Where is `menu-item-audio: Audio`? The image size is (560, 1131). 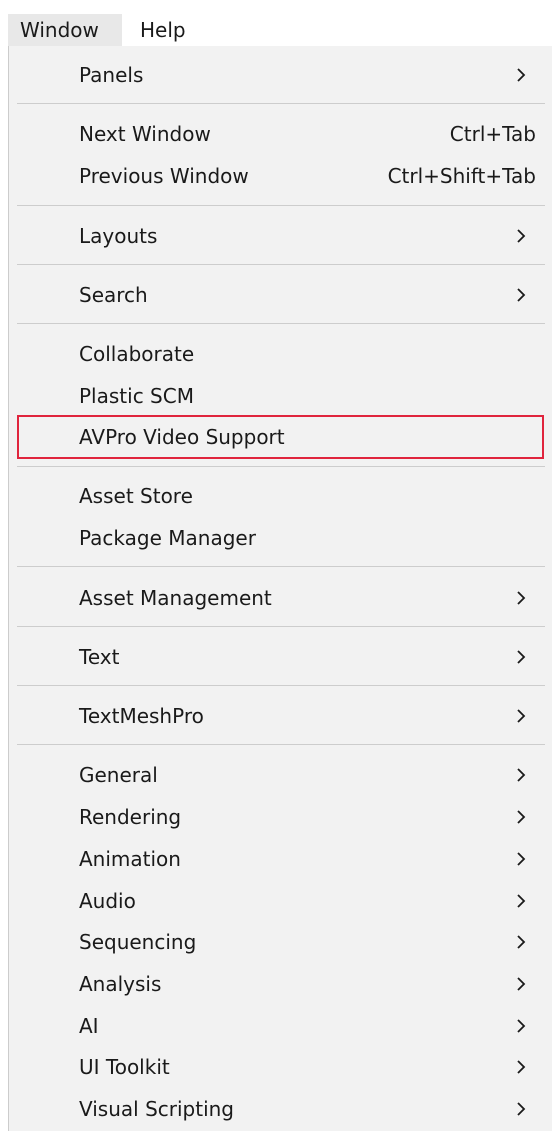
menu-item-audio: Audio is located at coordinates (281, 901).